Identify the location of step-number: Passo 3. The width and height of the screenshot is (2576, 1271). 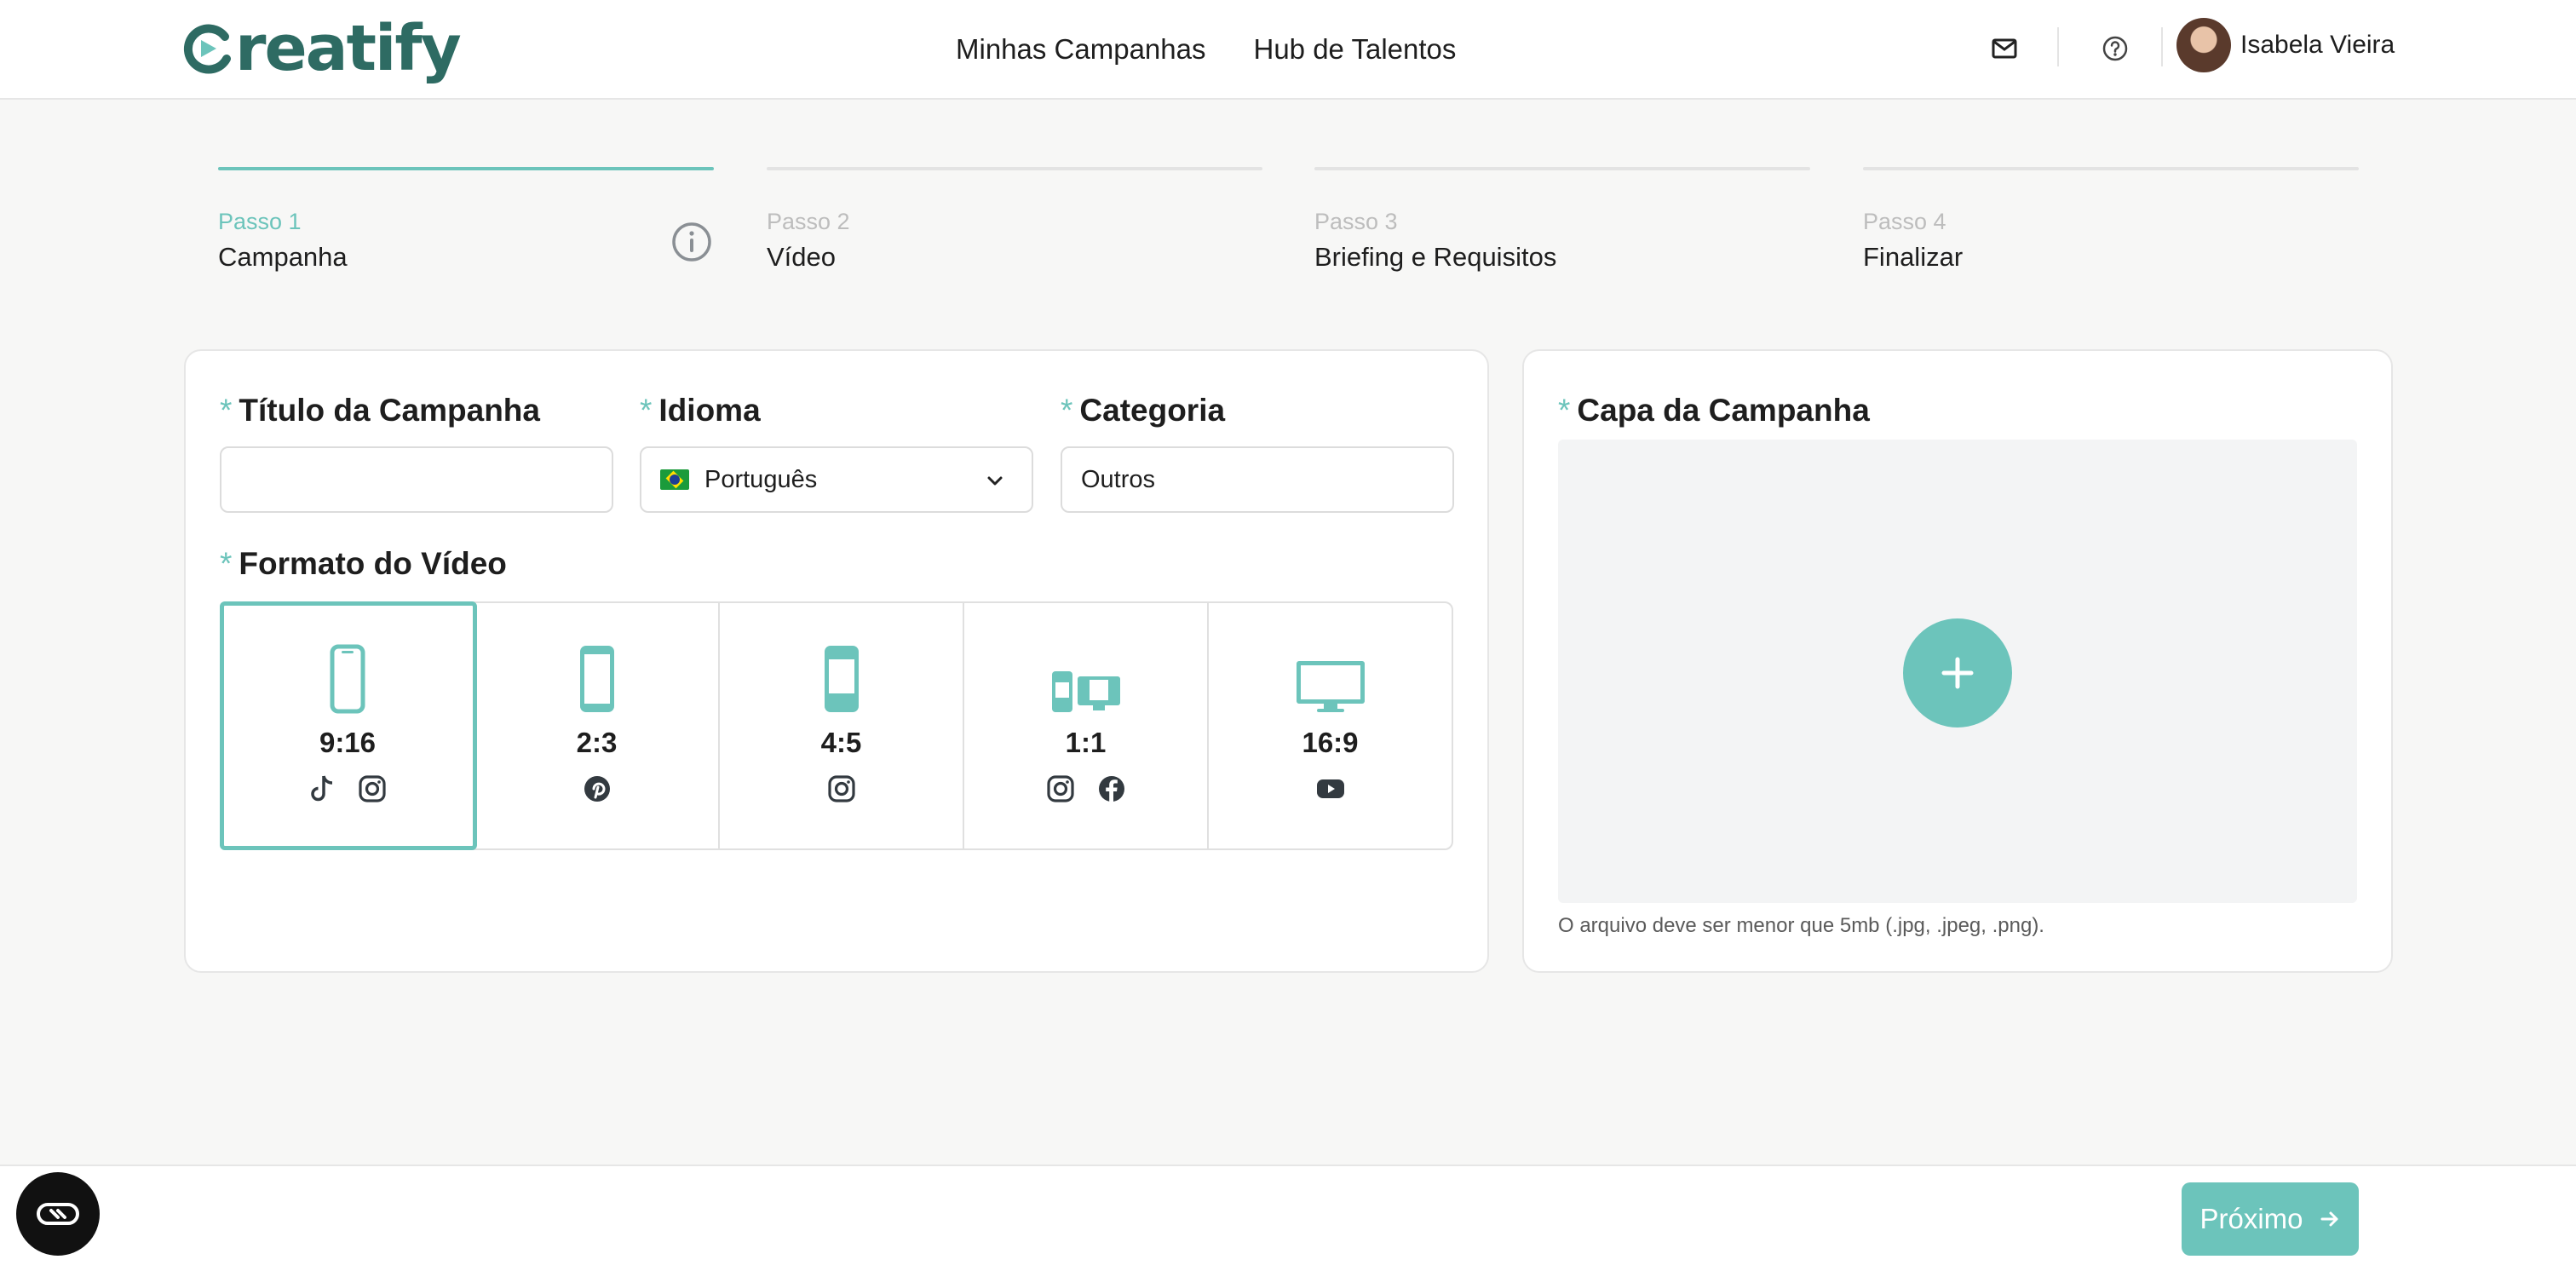
(1356, 221).